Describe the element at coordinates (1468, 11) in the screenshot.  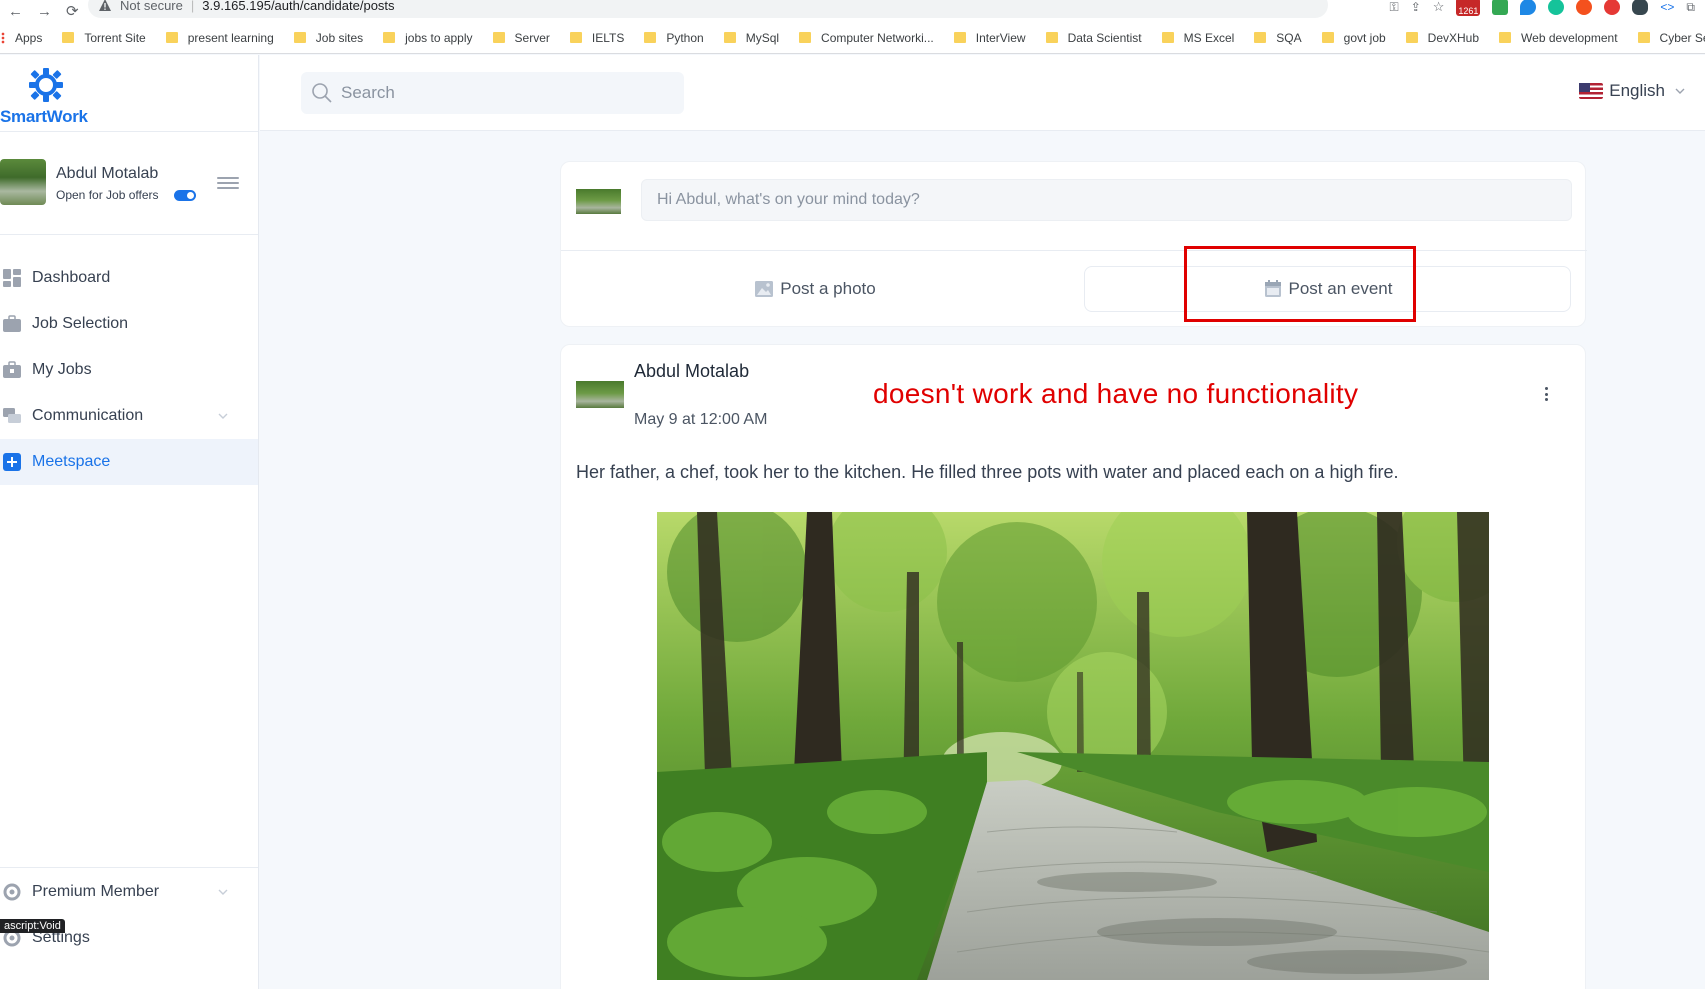
I see `extension-badge: 1261` at that location.